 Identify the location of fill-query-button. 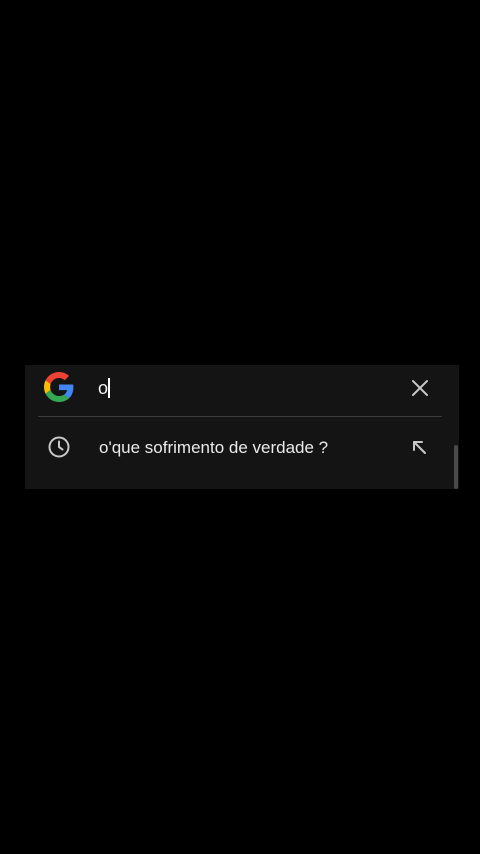
(419, 447).